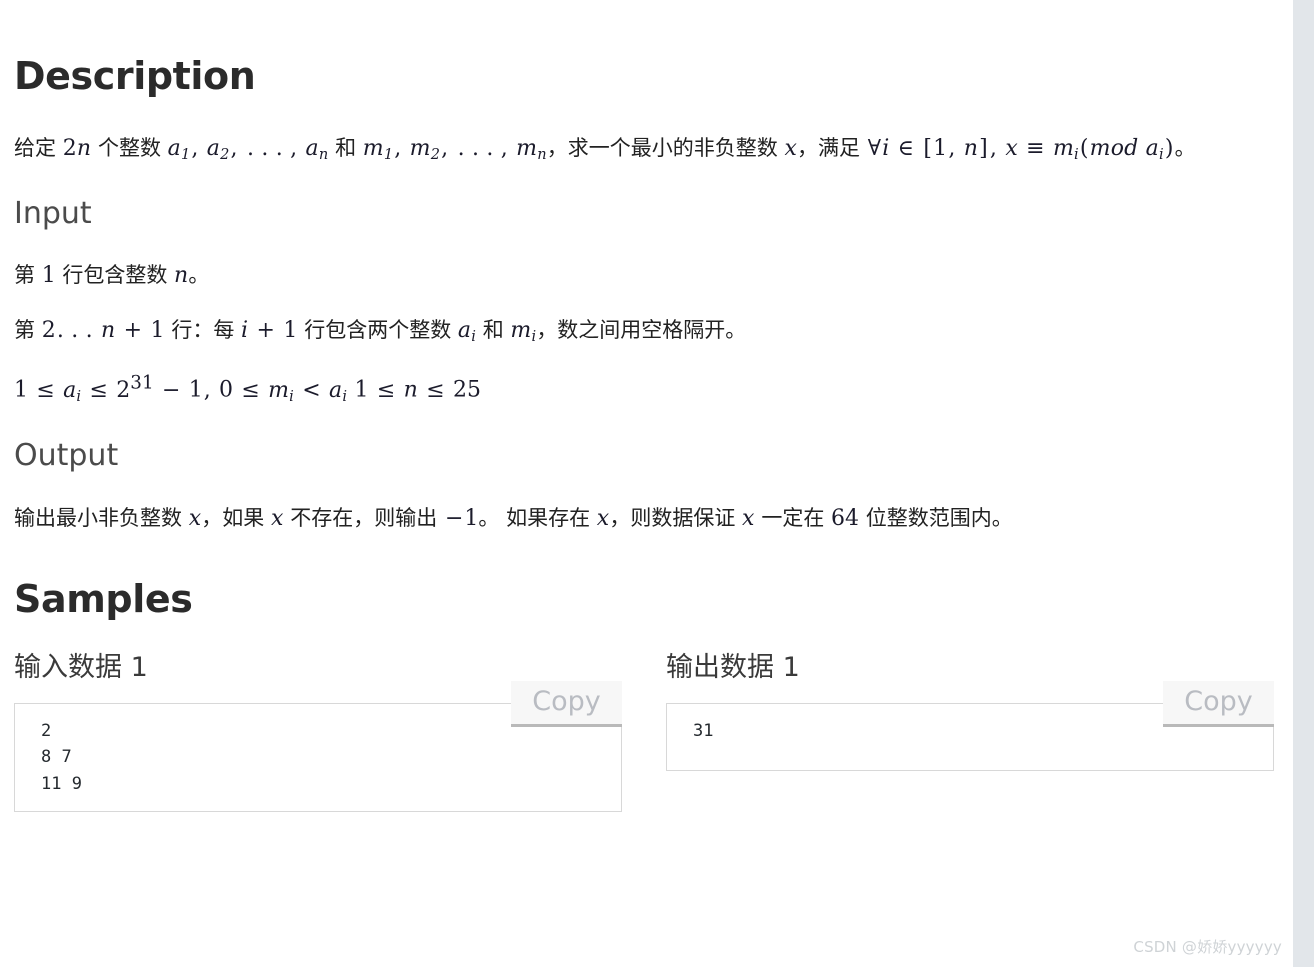  Describe the element at coordinates (135, 76) in the screenshot. I see `page-title-description: Description` at that location.